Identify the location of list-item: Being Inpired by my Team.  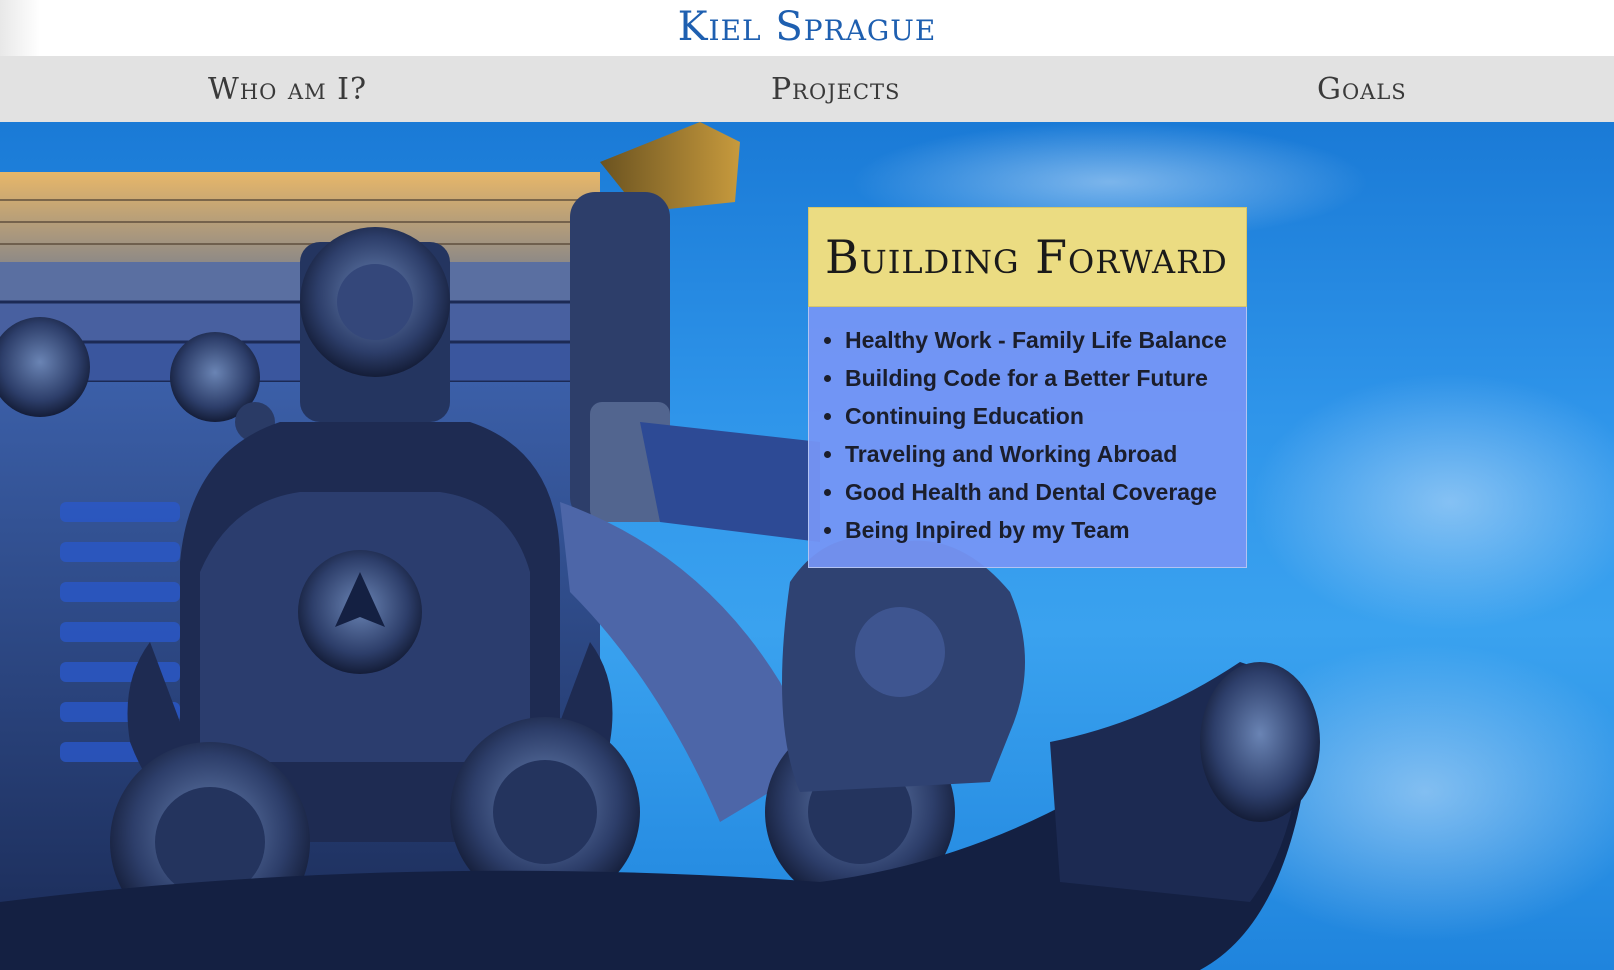
(1040, 530).